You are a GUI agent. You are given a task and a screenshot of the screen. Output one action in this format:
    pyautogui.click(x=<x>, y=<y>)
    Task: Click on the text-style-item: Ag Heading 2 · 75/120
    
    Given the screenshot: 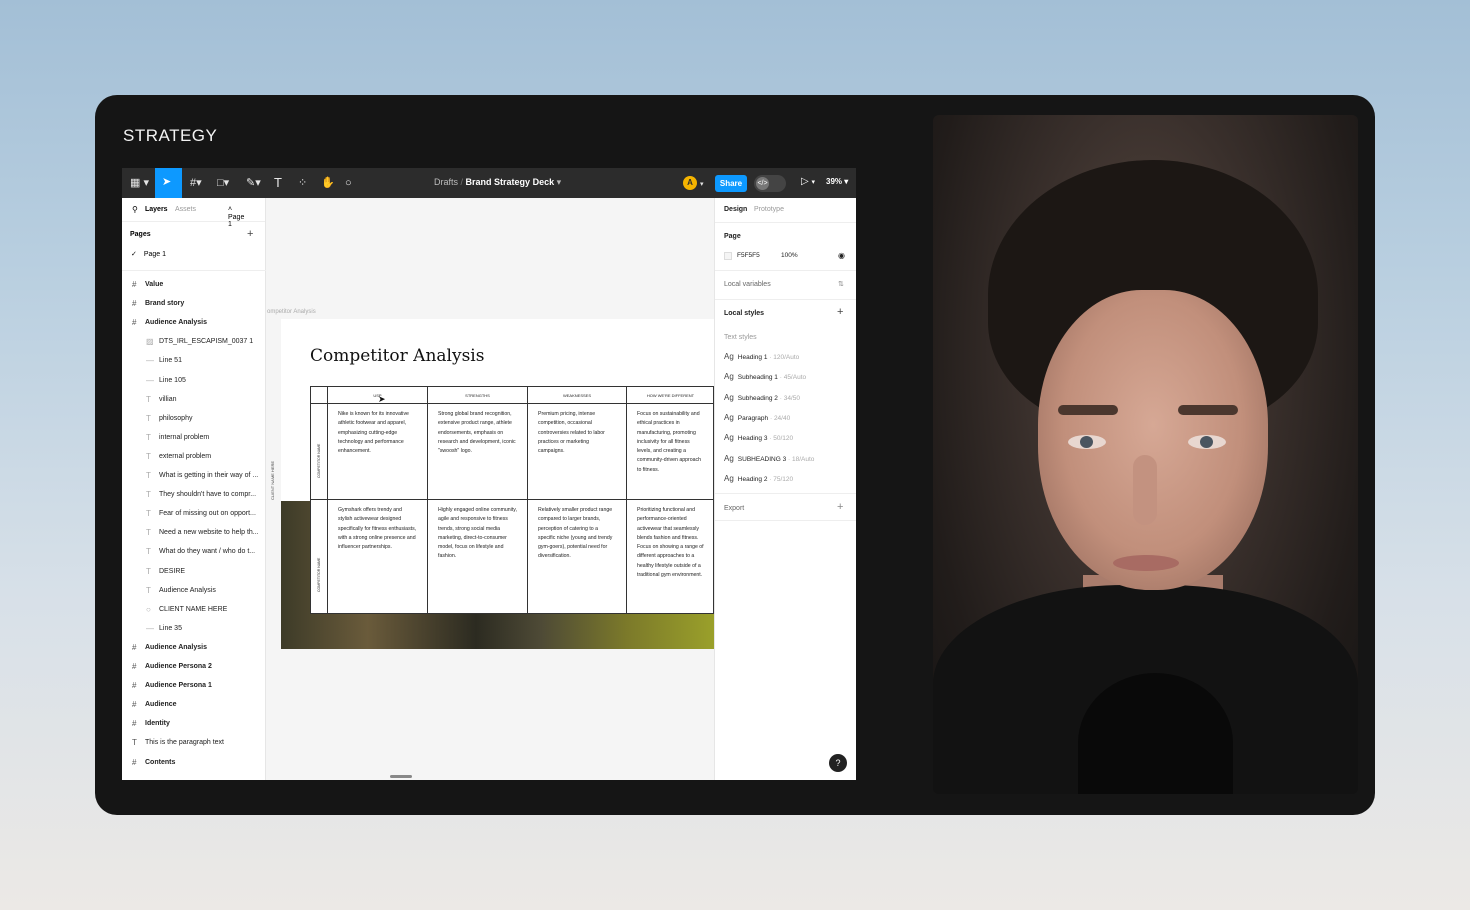 What is the action you would take?
    pyautogui.click(x=758, y=478)
    